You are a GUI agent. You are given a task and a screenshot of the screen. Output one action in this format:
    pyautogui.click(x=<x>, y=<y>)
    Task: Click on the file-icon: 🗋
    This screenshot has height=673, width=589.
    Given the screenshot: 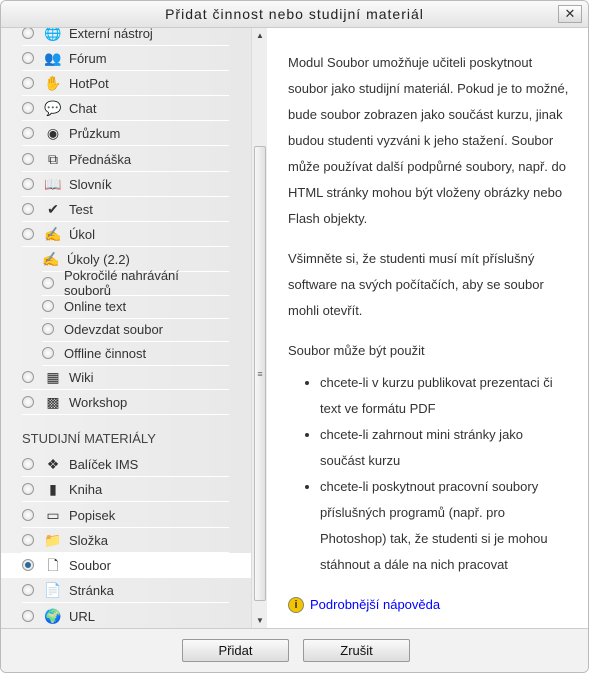 What is the action you would take?
    pyautogui.click(x=53, y=565)
    